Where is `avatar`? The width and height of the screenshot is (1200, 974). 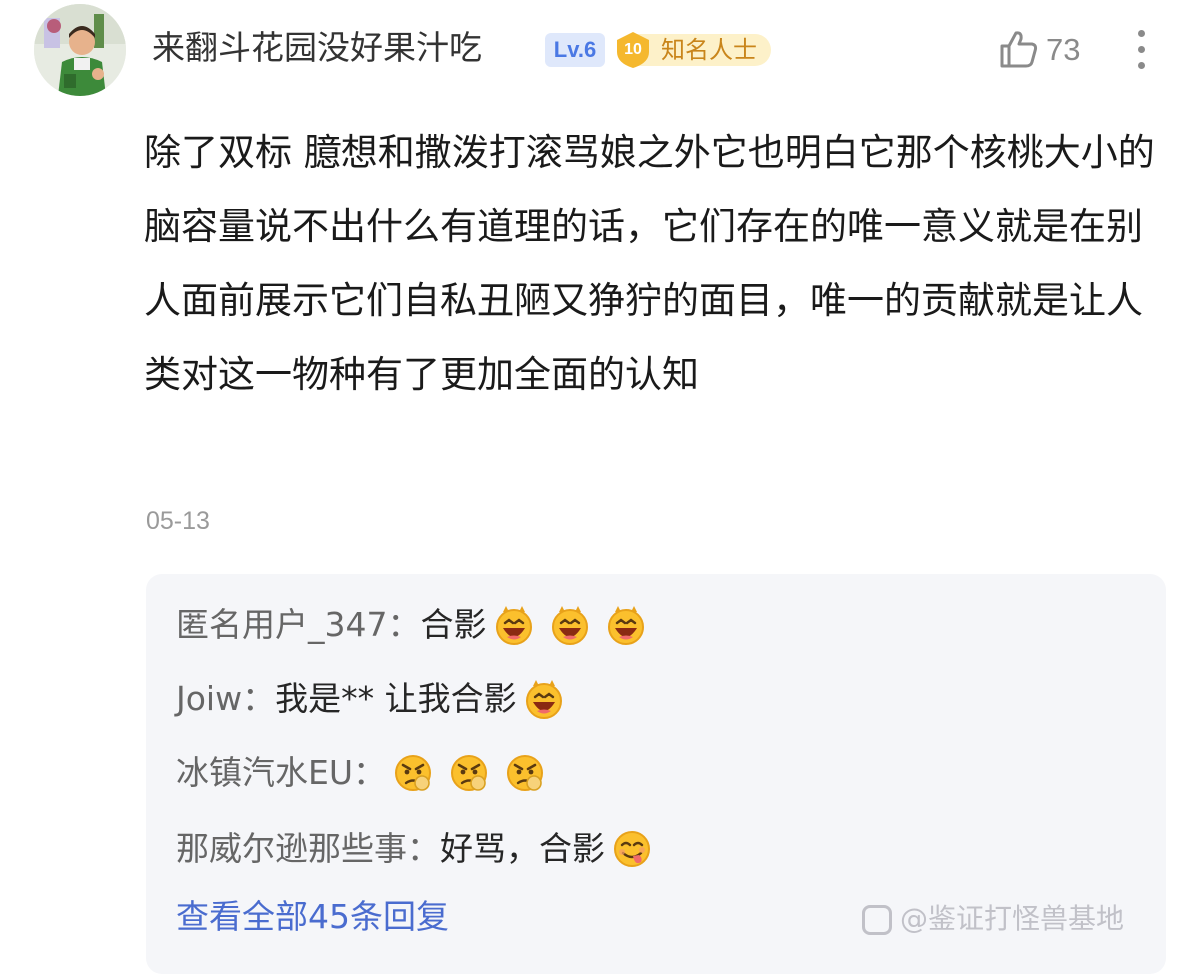 avatar is located at coordinates (80, 50).